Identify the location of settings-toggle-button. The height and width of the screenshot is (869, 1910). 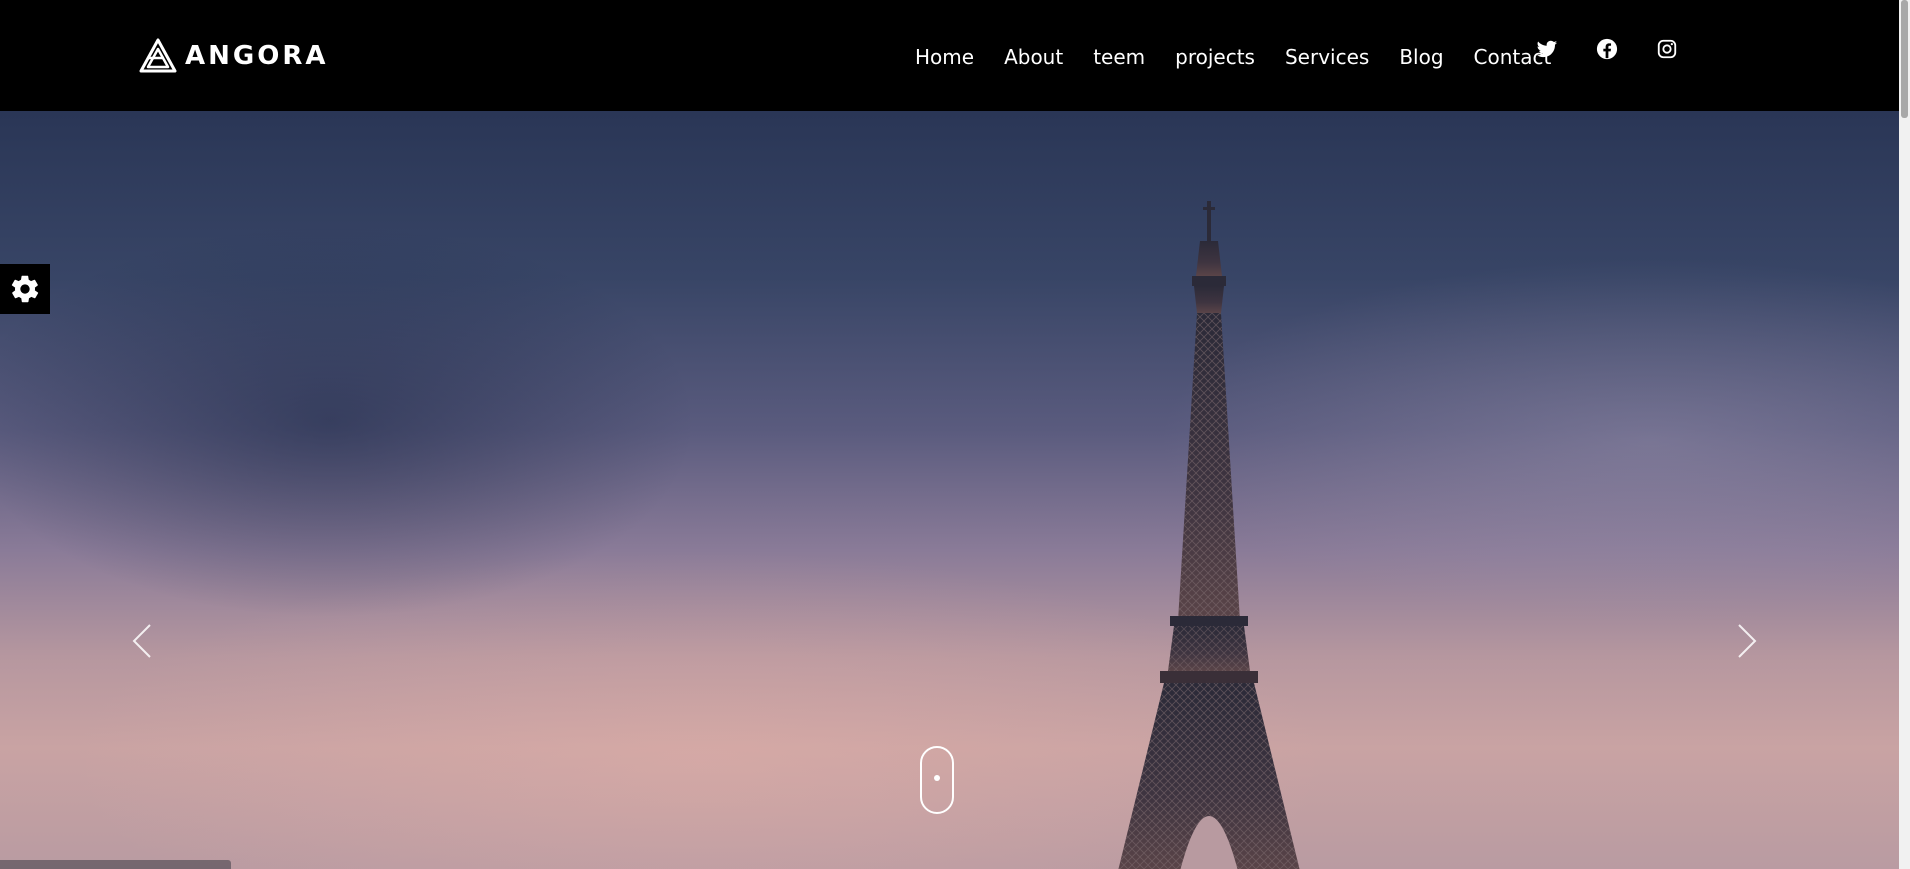
(25, 289).